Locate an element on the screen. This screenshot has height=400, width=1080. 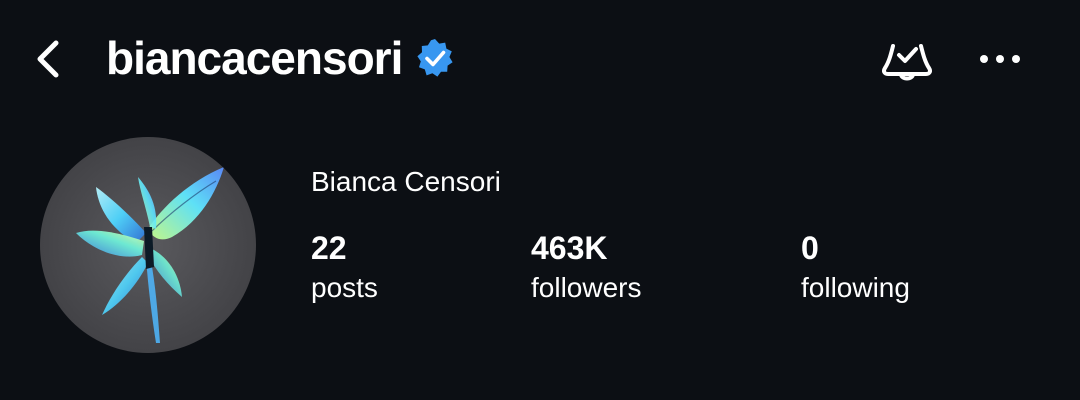
more-options-button is located at coordinates (1000, 59).